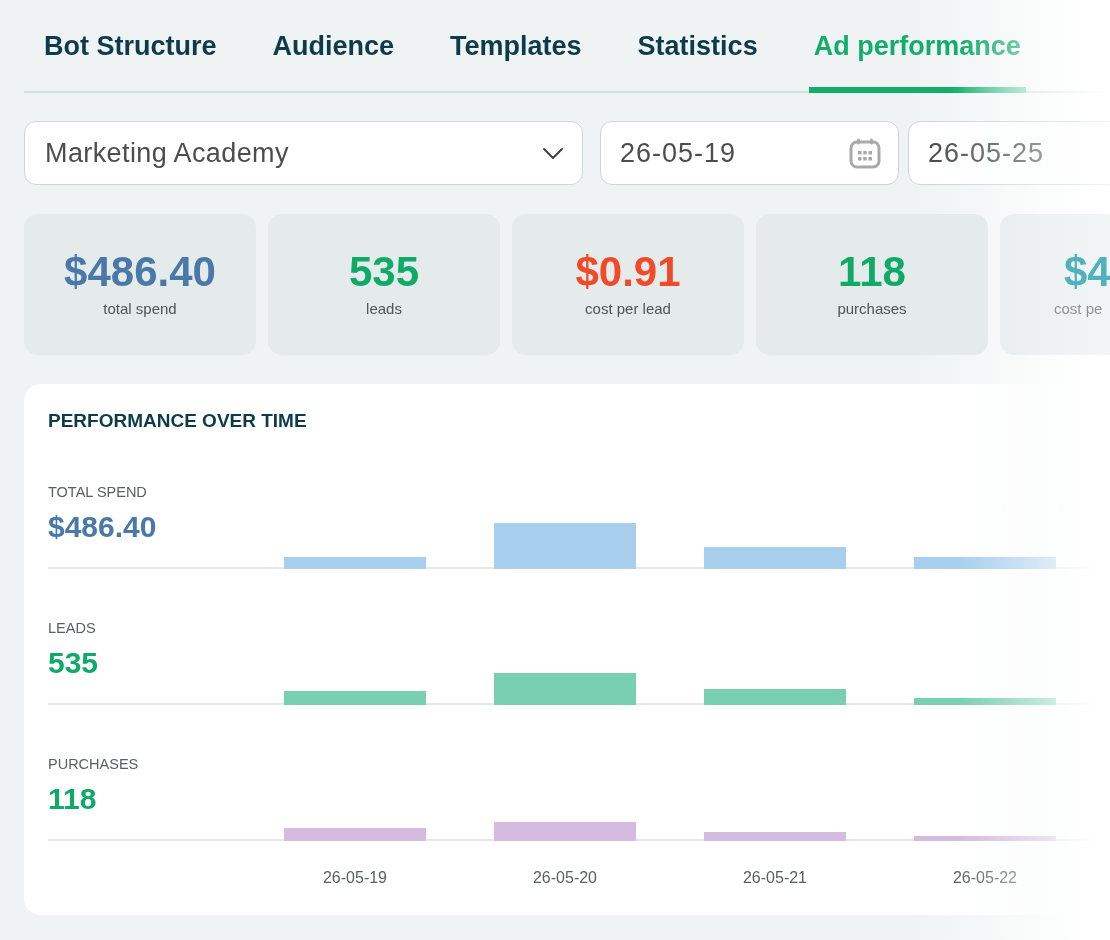 Image resolution: width=1110 pixels, height=940 pixels. What do you see at coordinates (984, 878) in the screenshot?
I see `date-label: 26-05-22` at bounding box center [984, 878].